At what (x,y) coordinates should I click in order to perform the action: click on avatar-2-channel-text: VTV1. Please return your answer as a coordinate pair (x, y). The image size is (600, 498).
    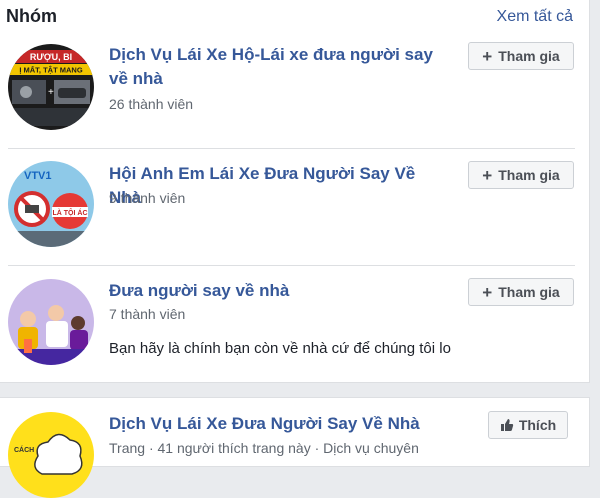
    Looking at the image, I should click on (38, 176).